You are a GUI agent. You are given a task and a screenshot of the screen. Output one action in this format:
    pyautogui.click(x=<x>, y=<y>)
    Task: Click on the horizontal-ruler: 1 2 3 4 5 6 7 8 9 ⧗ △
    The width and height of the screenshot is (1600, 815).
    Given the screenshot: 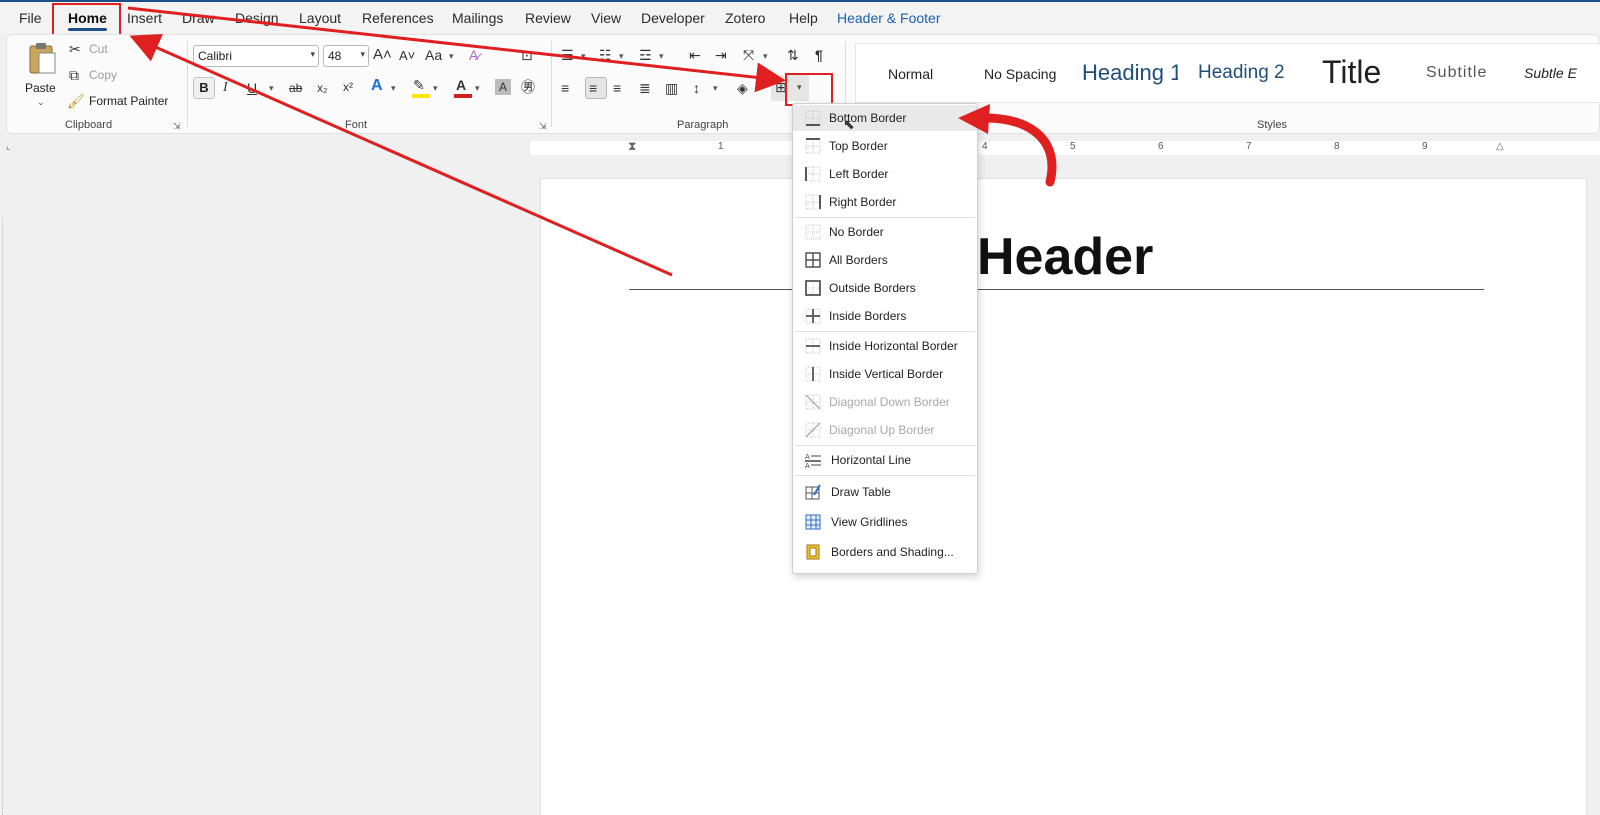 What is the action you would take?
    pyautogui.click(x=1065, y=147)
    